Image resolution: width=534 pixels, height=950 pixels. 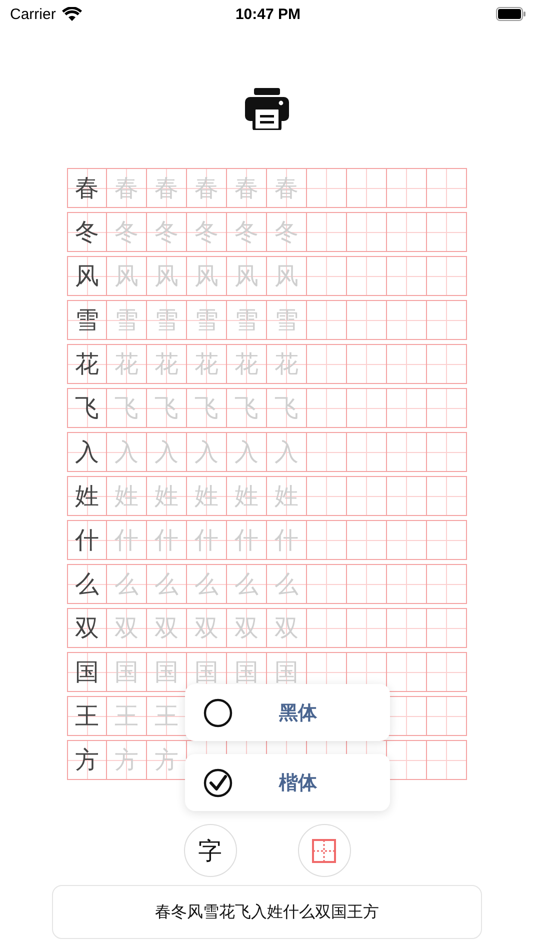 What do you see at coordinates (87, 584) in the screenshot?
I see `model-character: 么` at bounding box center [87, 584].